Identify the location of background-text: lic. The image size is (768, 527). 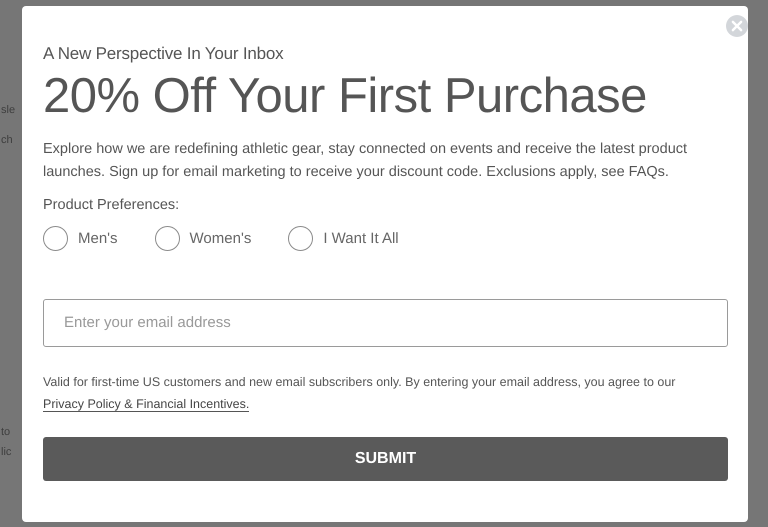
(6, 452).